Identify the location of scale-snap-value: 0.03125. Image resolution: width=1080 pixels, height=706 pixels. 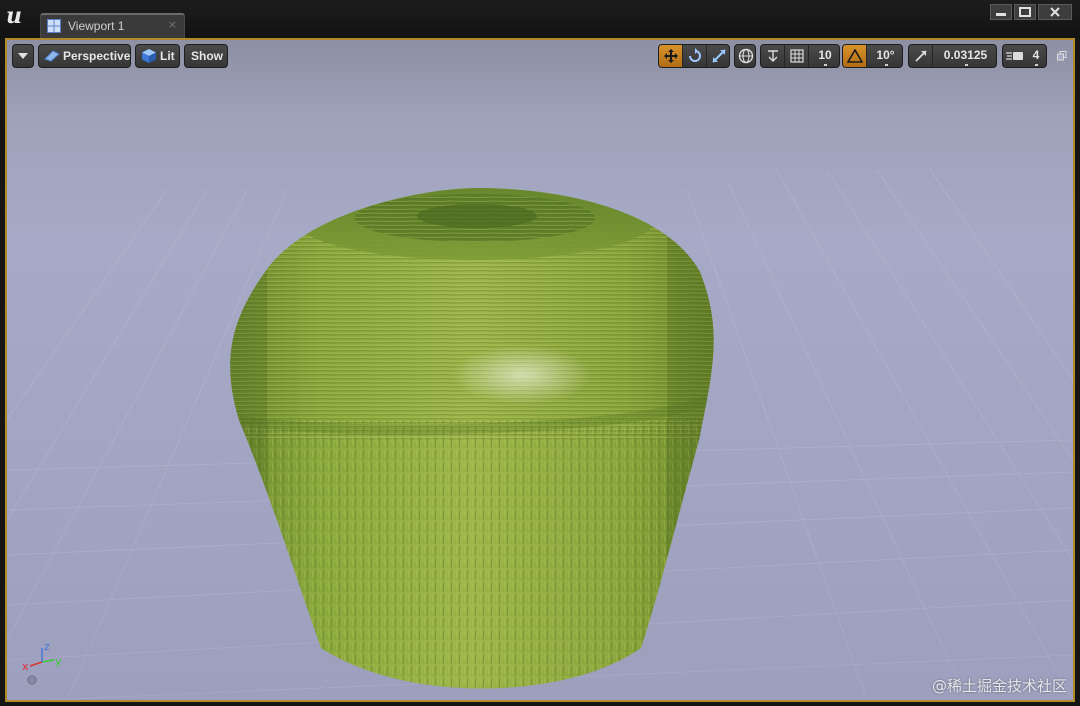
(964, 56).